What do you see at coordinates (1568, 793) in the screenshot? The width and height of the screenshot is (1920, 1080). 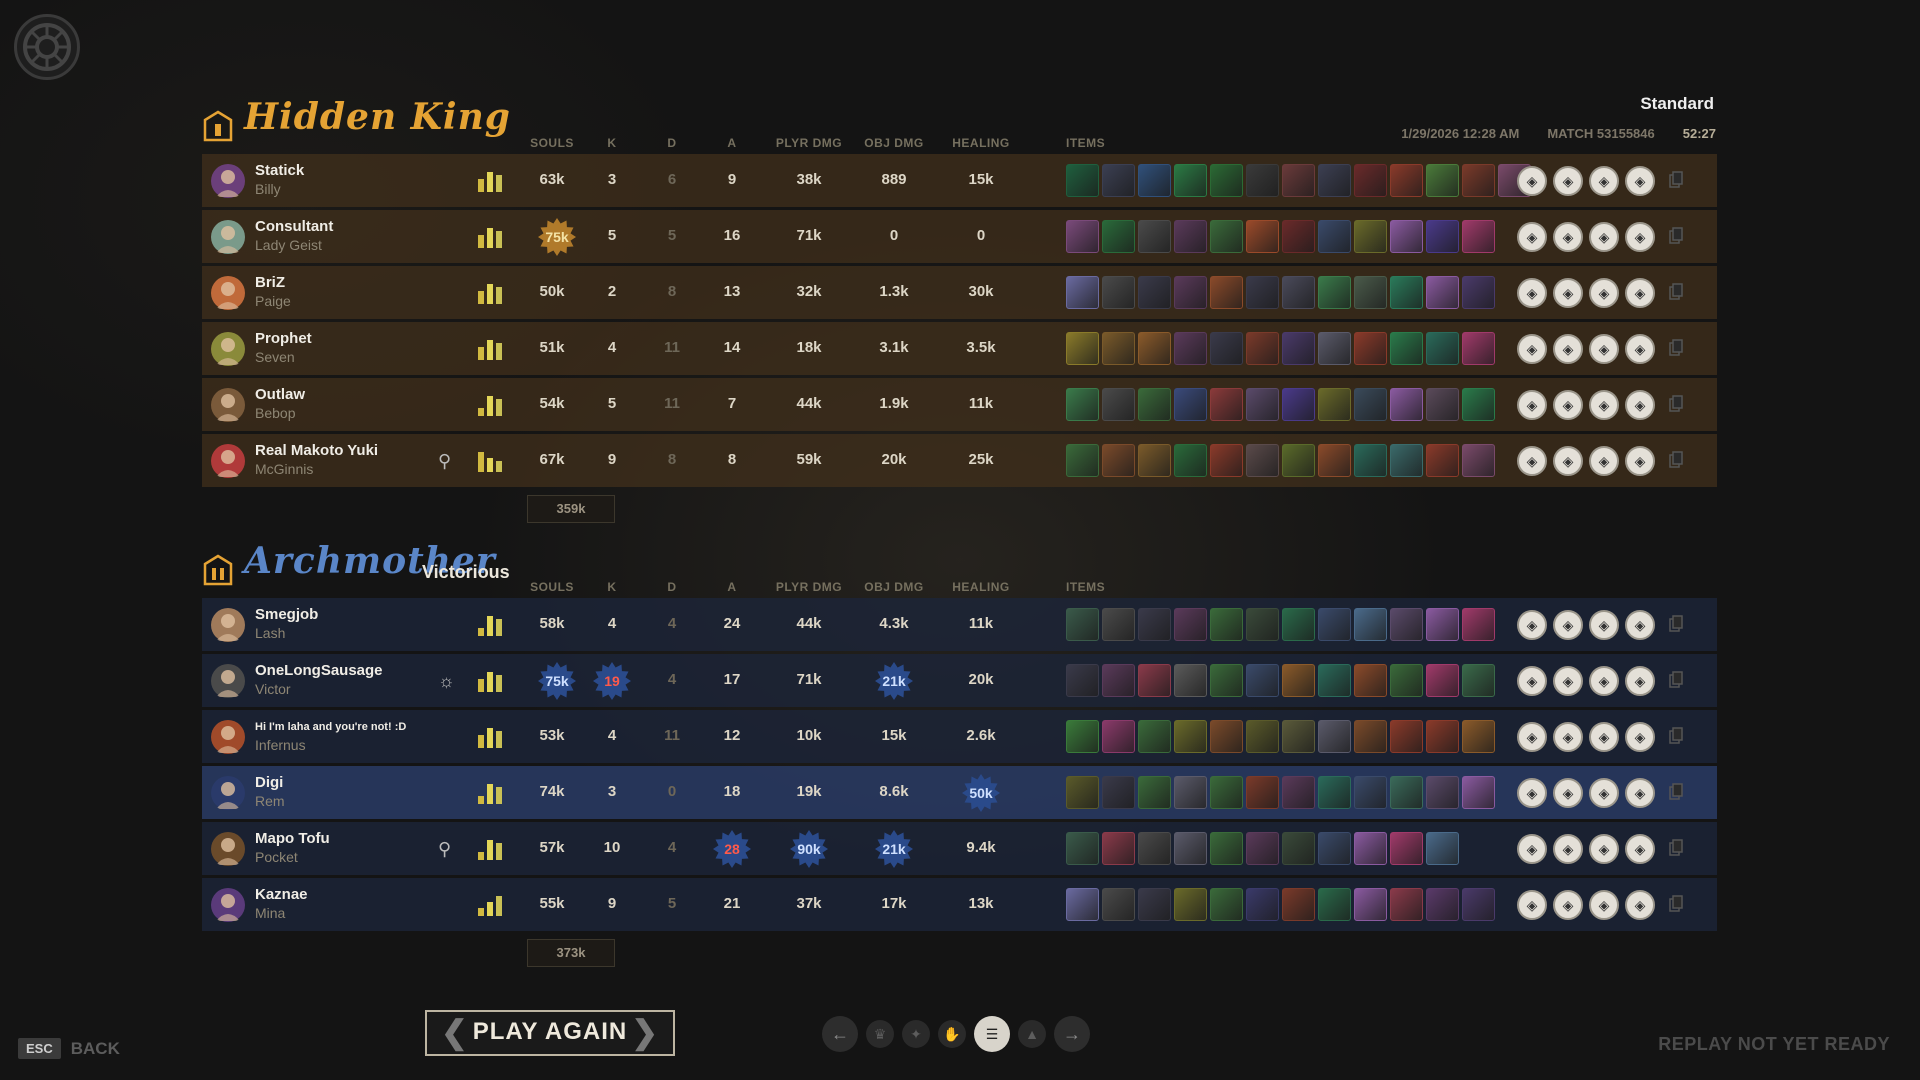 I see `star-icon: ◈` at bounding box center [1568, 793].